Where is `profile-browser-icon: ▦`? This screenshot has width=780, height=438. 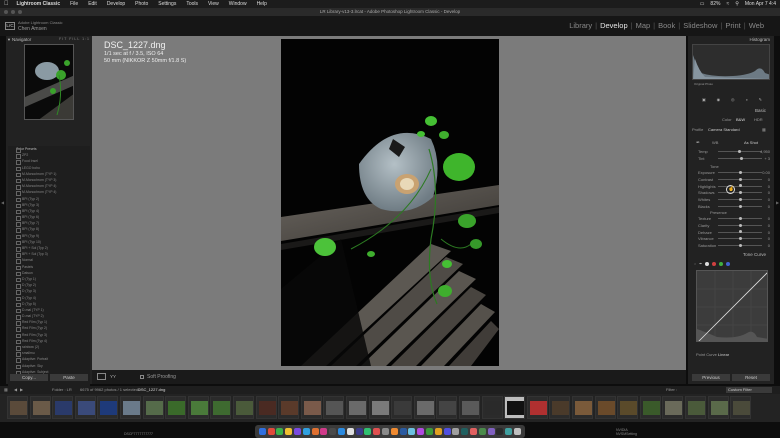
profile-browser-icon: ▦ is located at coordinates (764, 129).